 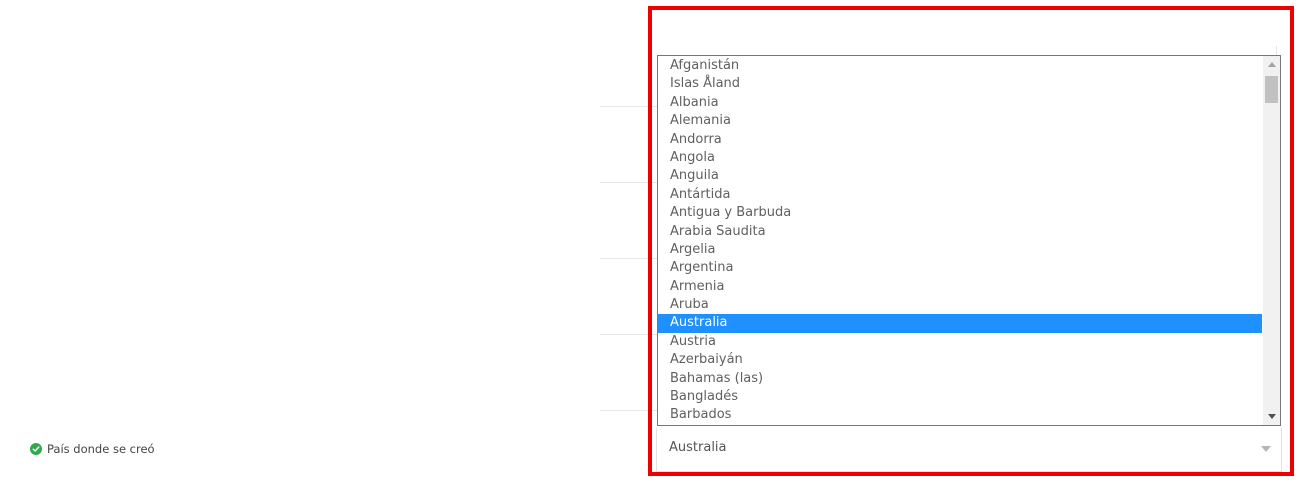 What do you see at coordinates (101, 449) in the screenshot?
I see `country-label-text: País donde se creó` at bounding box center [101, 449].